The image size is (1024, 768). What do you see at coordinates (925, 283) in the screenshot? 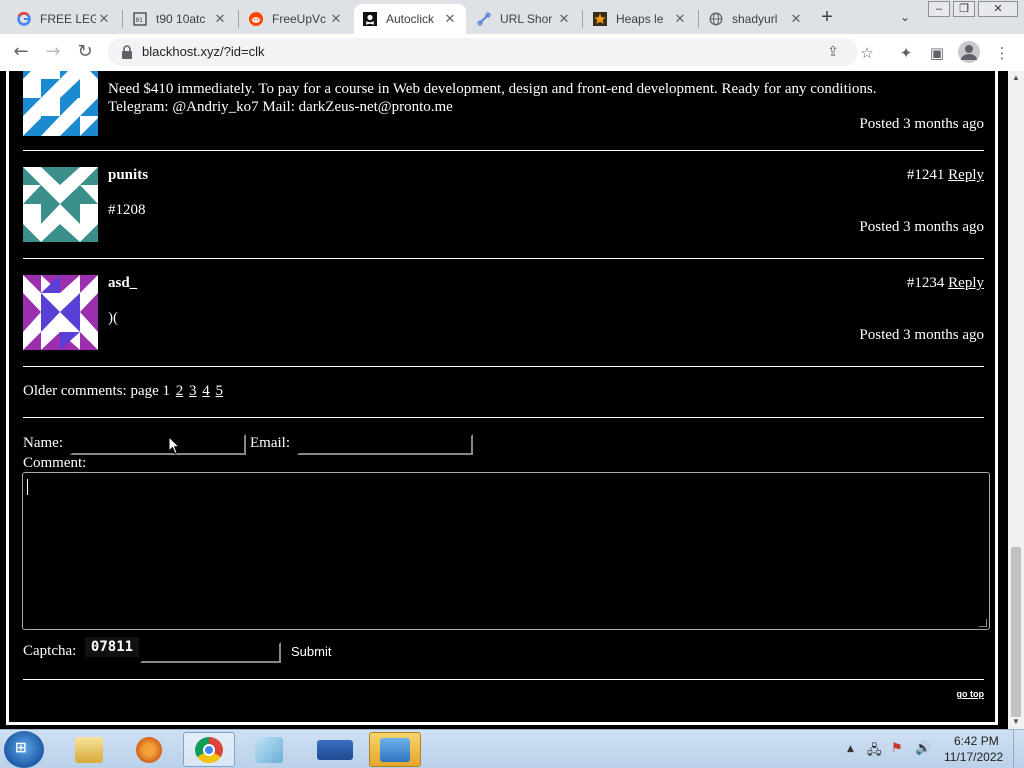
I see `comment-number: #1234` at bounding box center [925, 283].